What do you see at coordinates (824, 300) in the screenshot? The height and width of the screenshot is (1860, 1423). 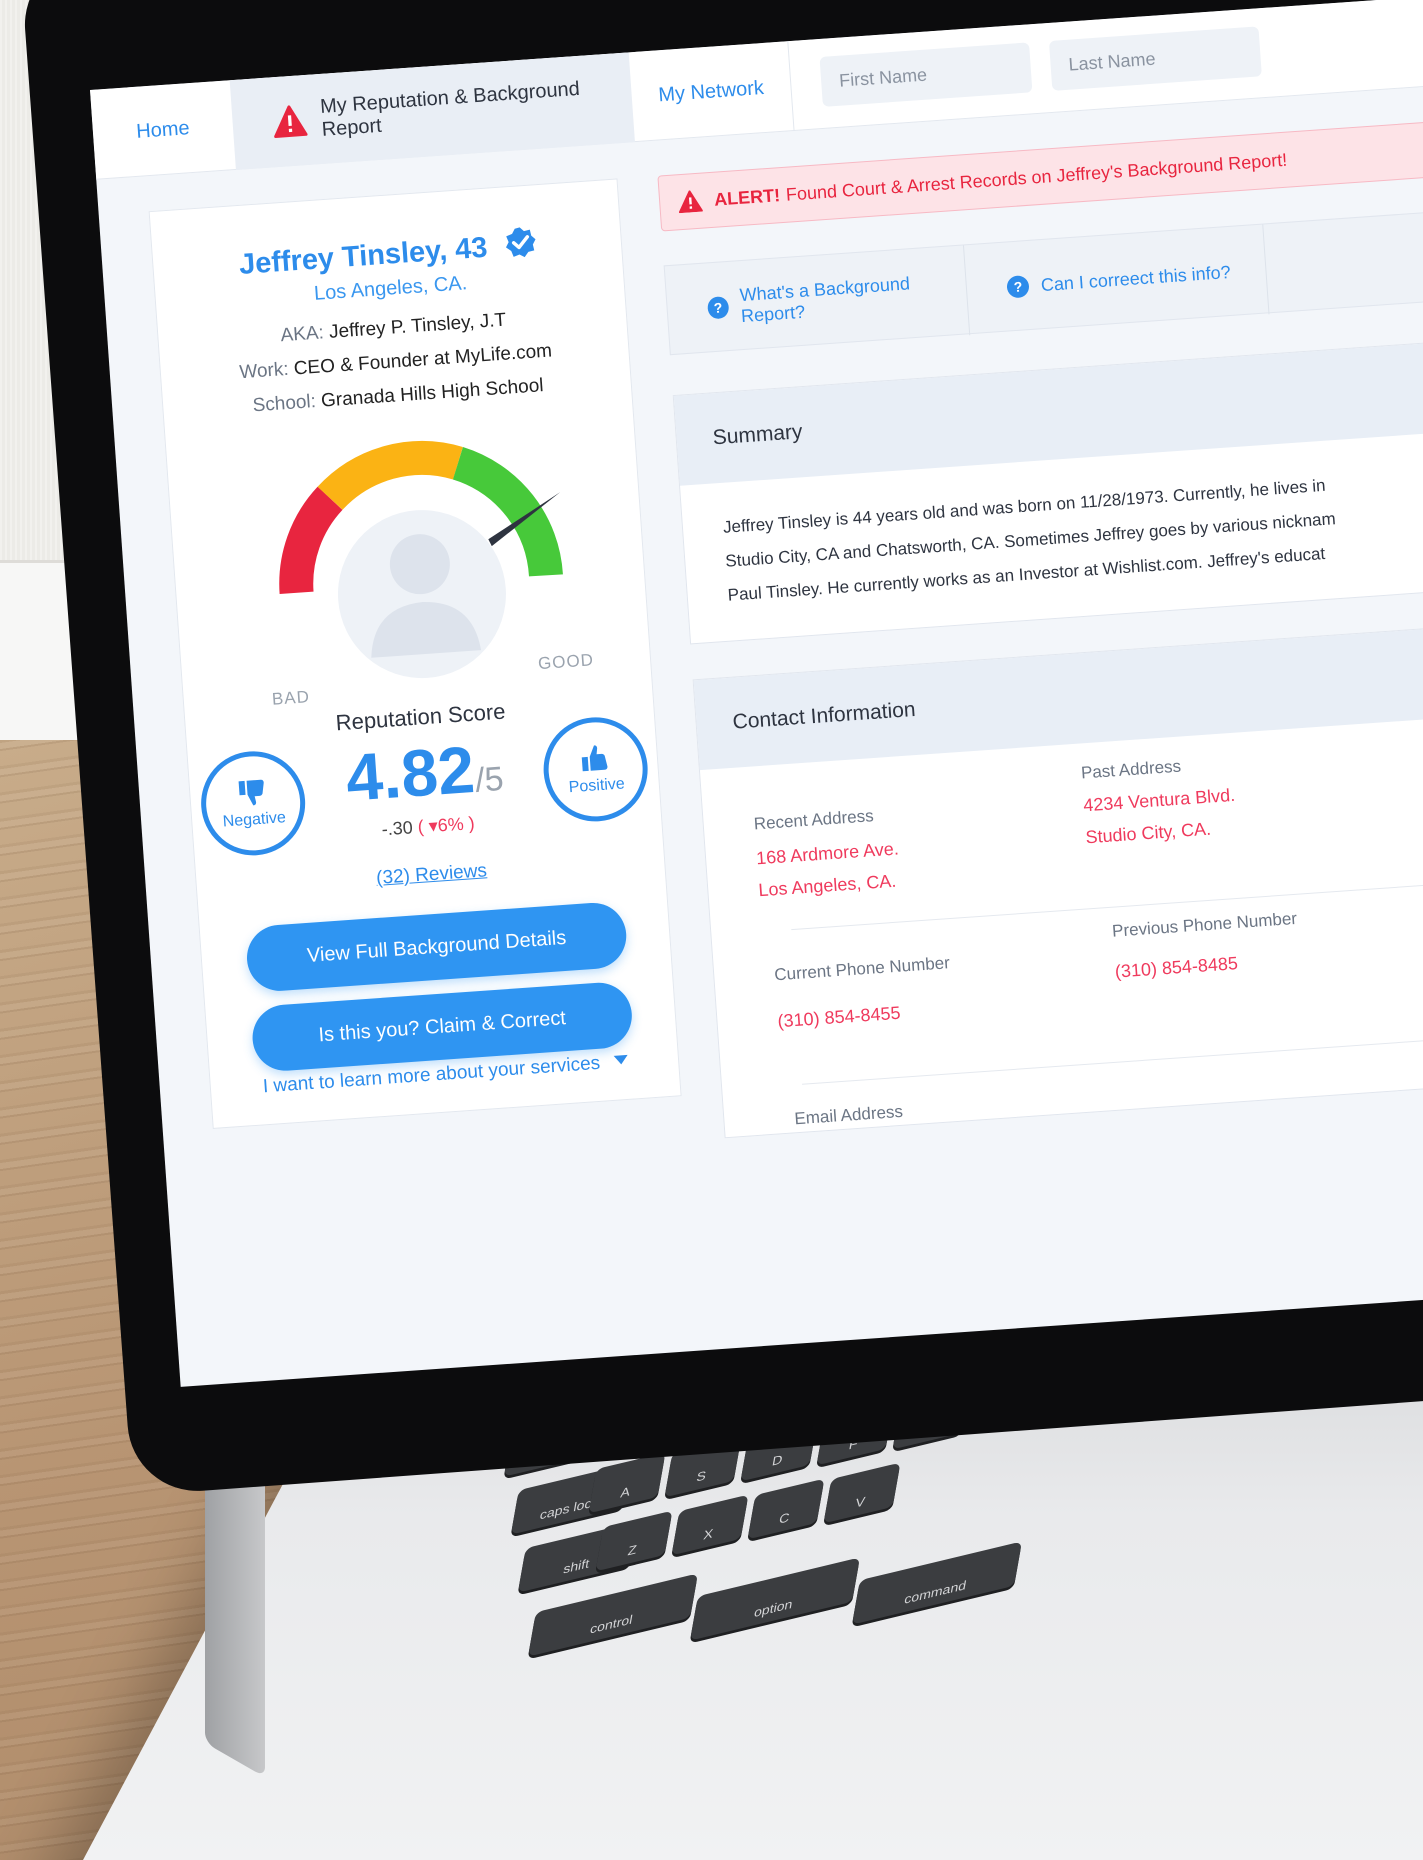 I see `help-q1-label: What's a Background Report?` at bounding box center [824, 300].